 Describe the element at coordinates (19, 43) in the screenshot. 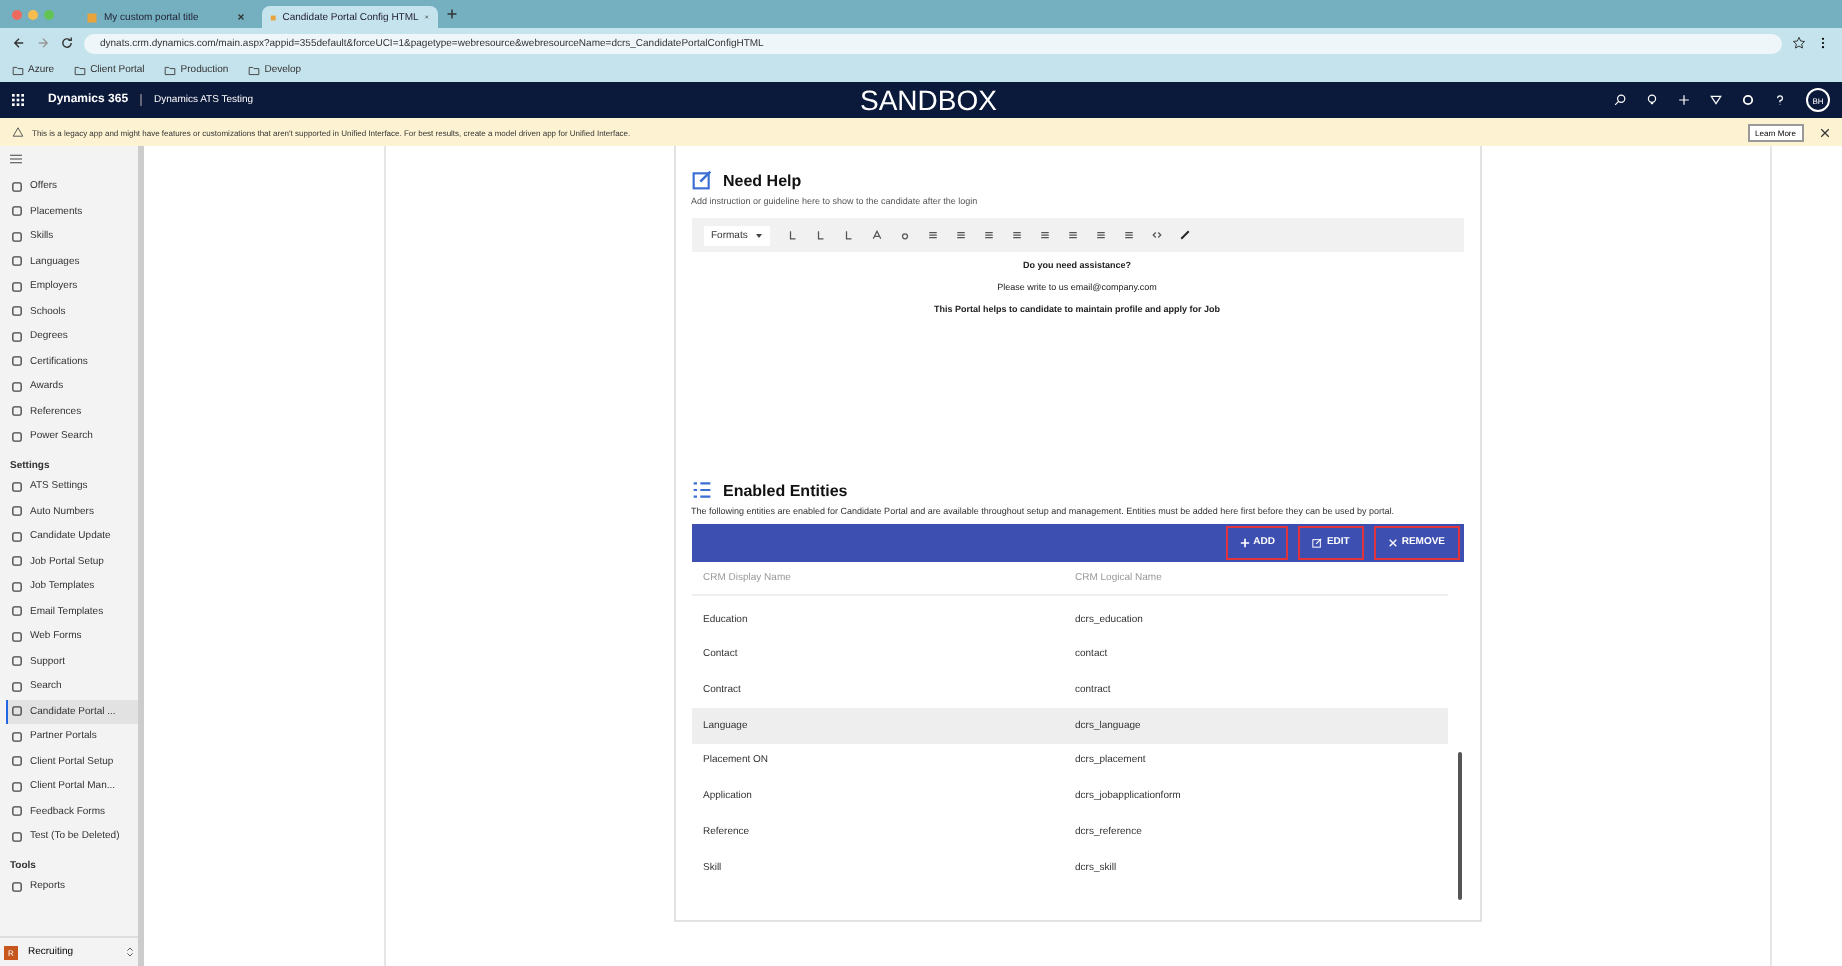

I see `back-icon` at that location.